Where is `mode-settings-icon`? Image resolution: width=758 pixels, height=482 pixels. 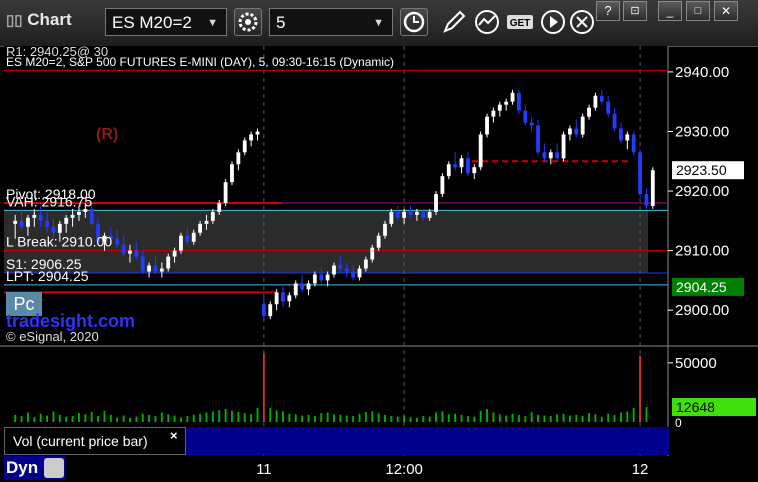 mode-settings-icon is located at coordinates (54, 468).